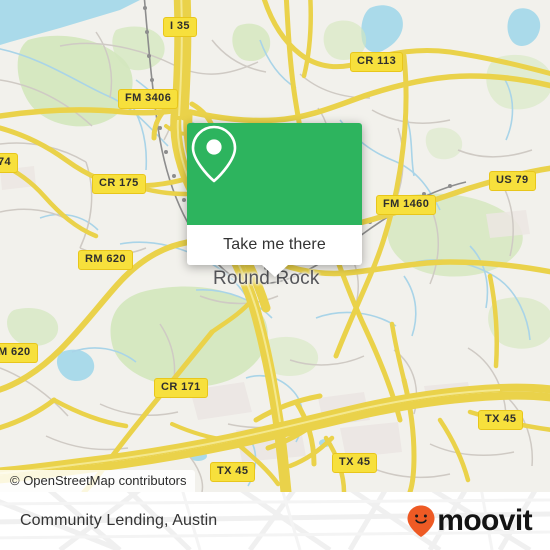 This screenshot has height=550, width=550. Describe the element at coordinates (233, 472) in the screenshot. I see `road-shield-tx45-west: TX 45` at that location.